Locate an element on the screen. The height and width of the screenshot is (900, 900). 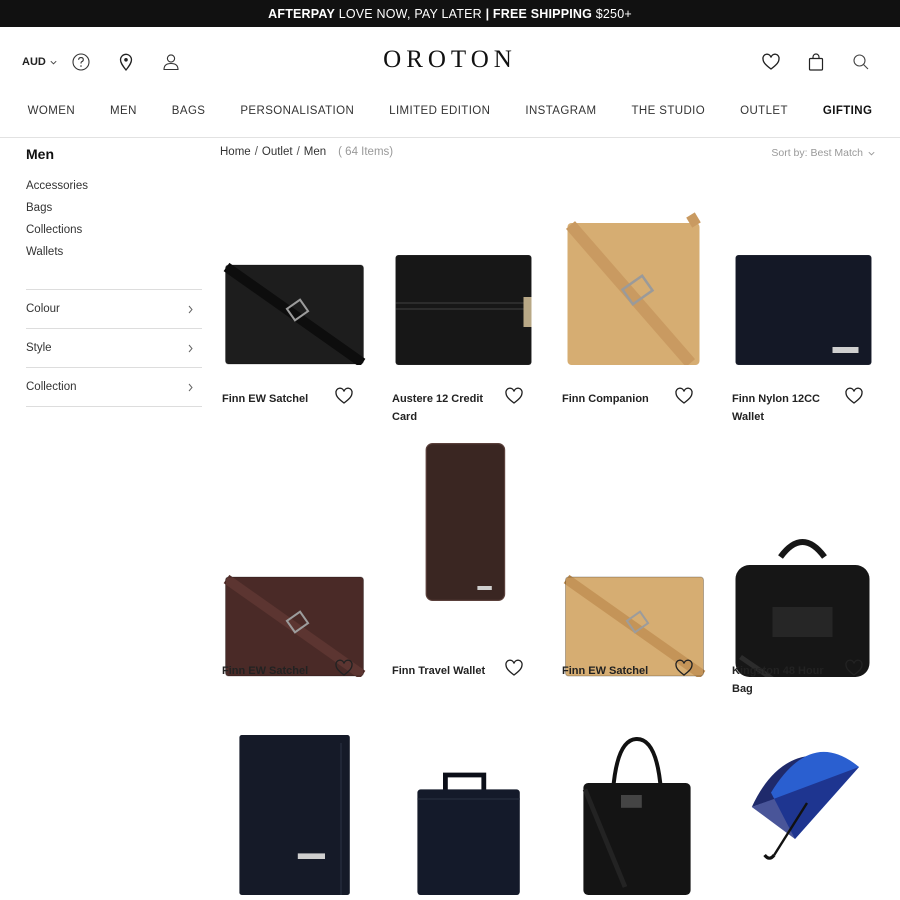
item-count: ( 64 Items) is located at coordinates (366, 152).